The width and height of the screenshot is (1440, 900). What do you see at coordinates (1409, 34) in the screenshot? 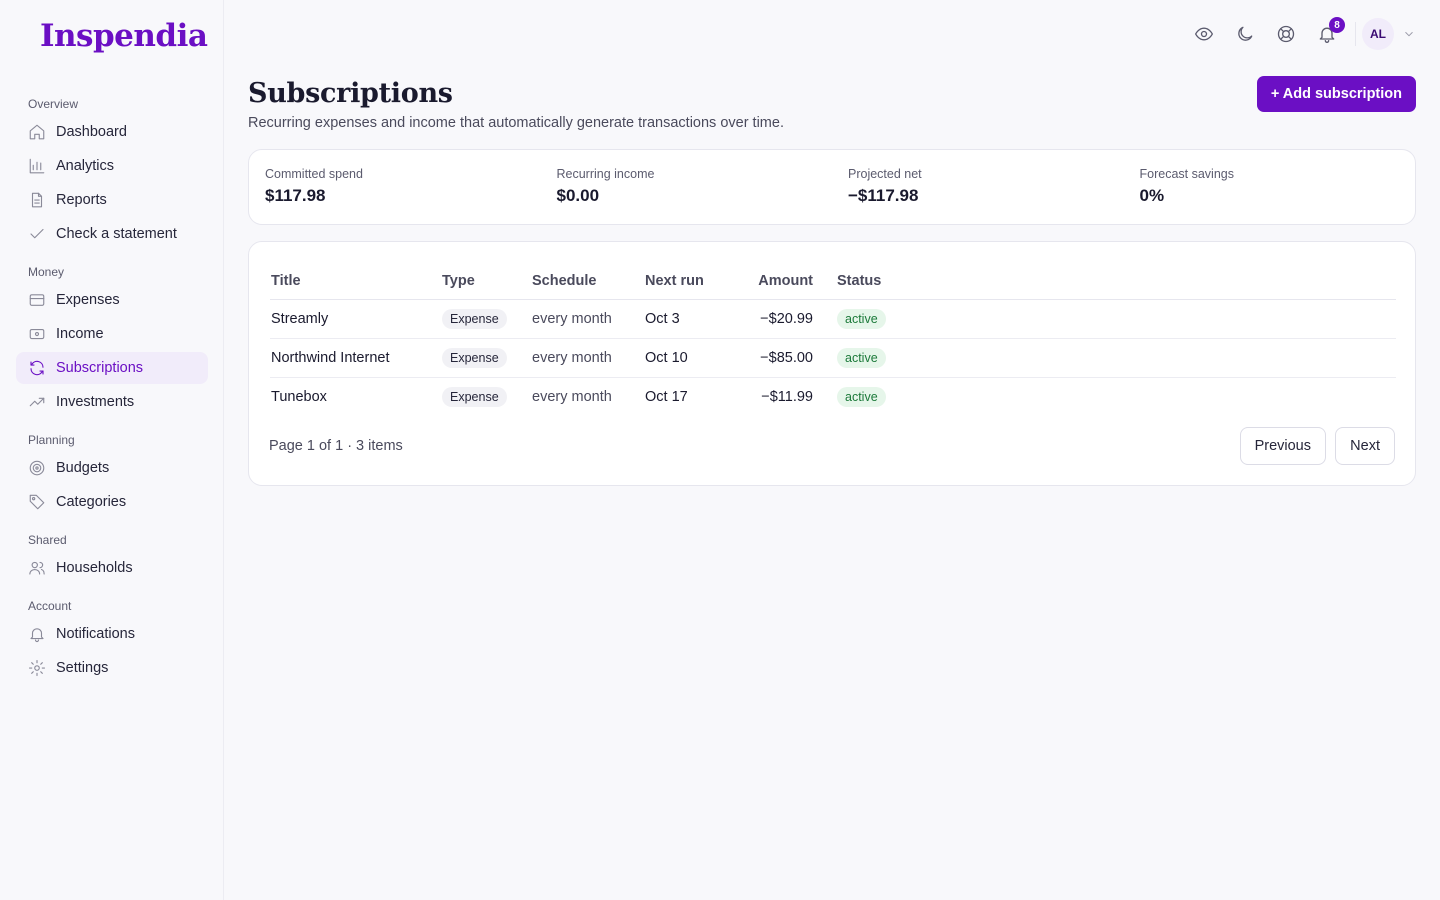
I see `chevron-down-icon` at bounding box center [1409, 34].